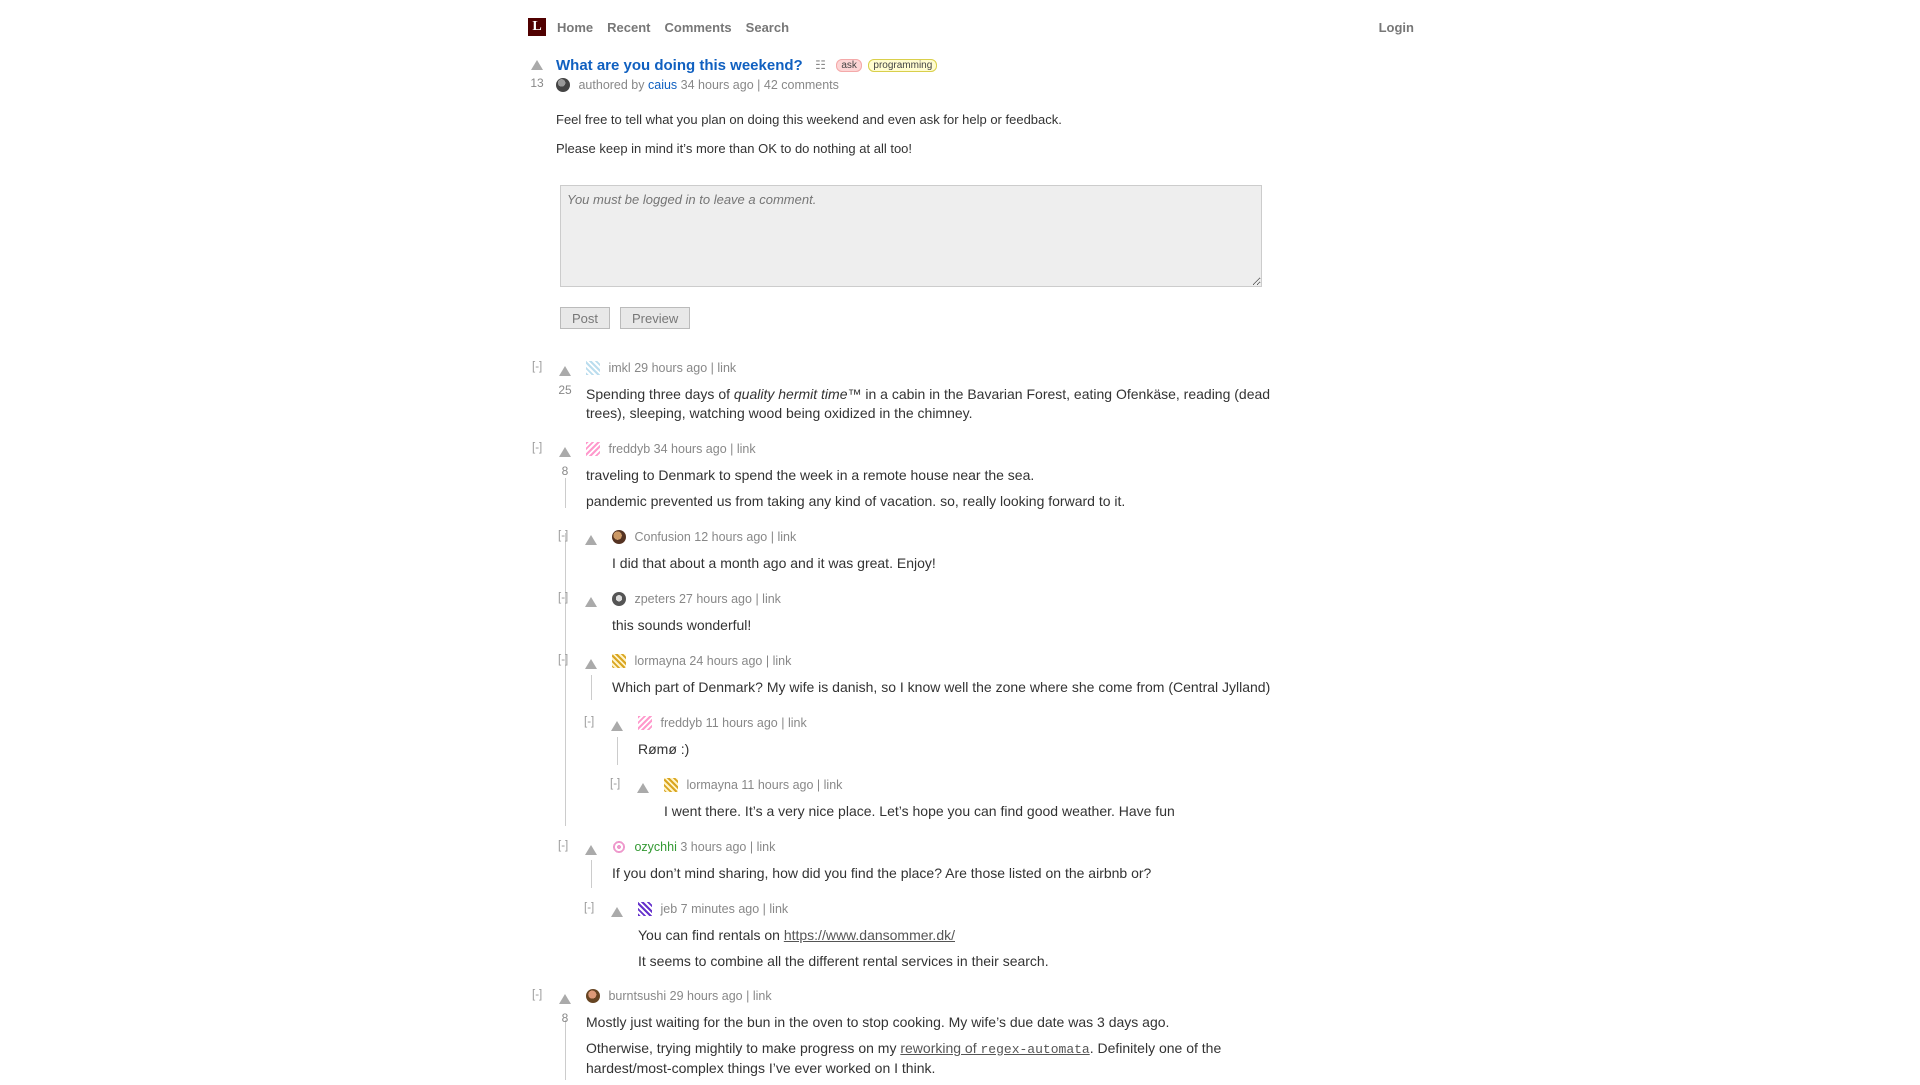 The image size is (1920, 1085). What do you see at coordinates (869, 935) in the screenshot?
I see `rental-link: https://www.dansommer.dk/` at bounding box center [869, 935].